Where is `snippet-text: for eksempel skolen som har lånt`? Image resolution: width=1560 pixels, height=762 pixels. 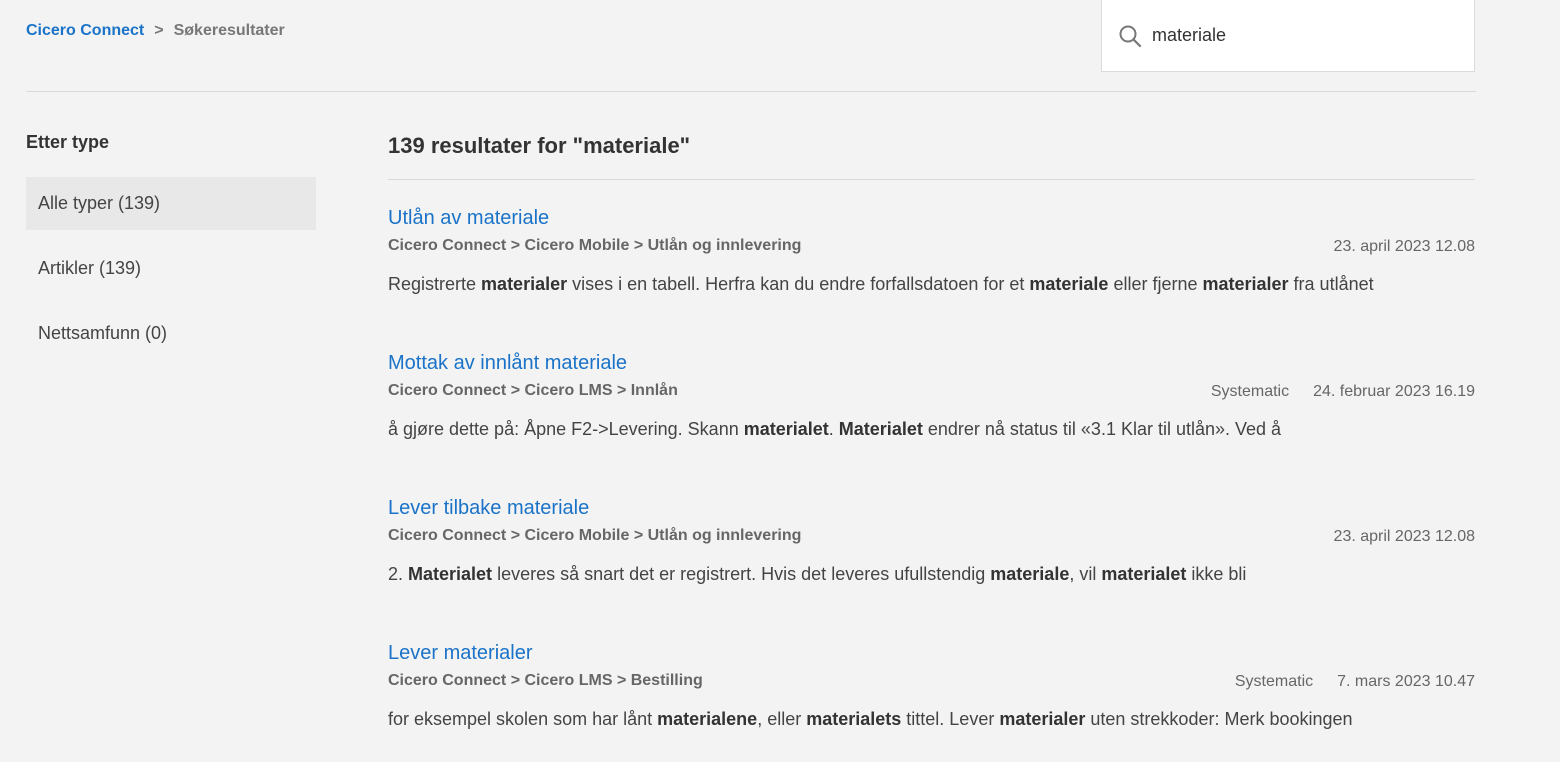 snippet-text: for eksempel skolen som har lånt is located at coordinates (523, 719).